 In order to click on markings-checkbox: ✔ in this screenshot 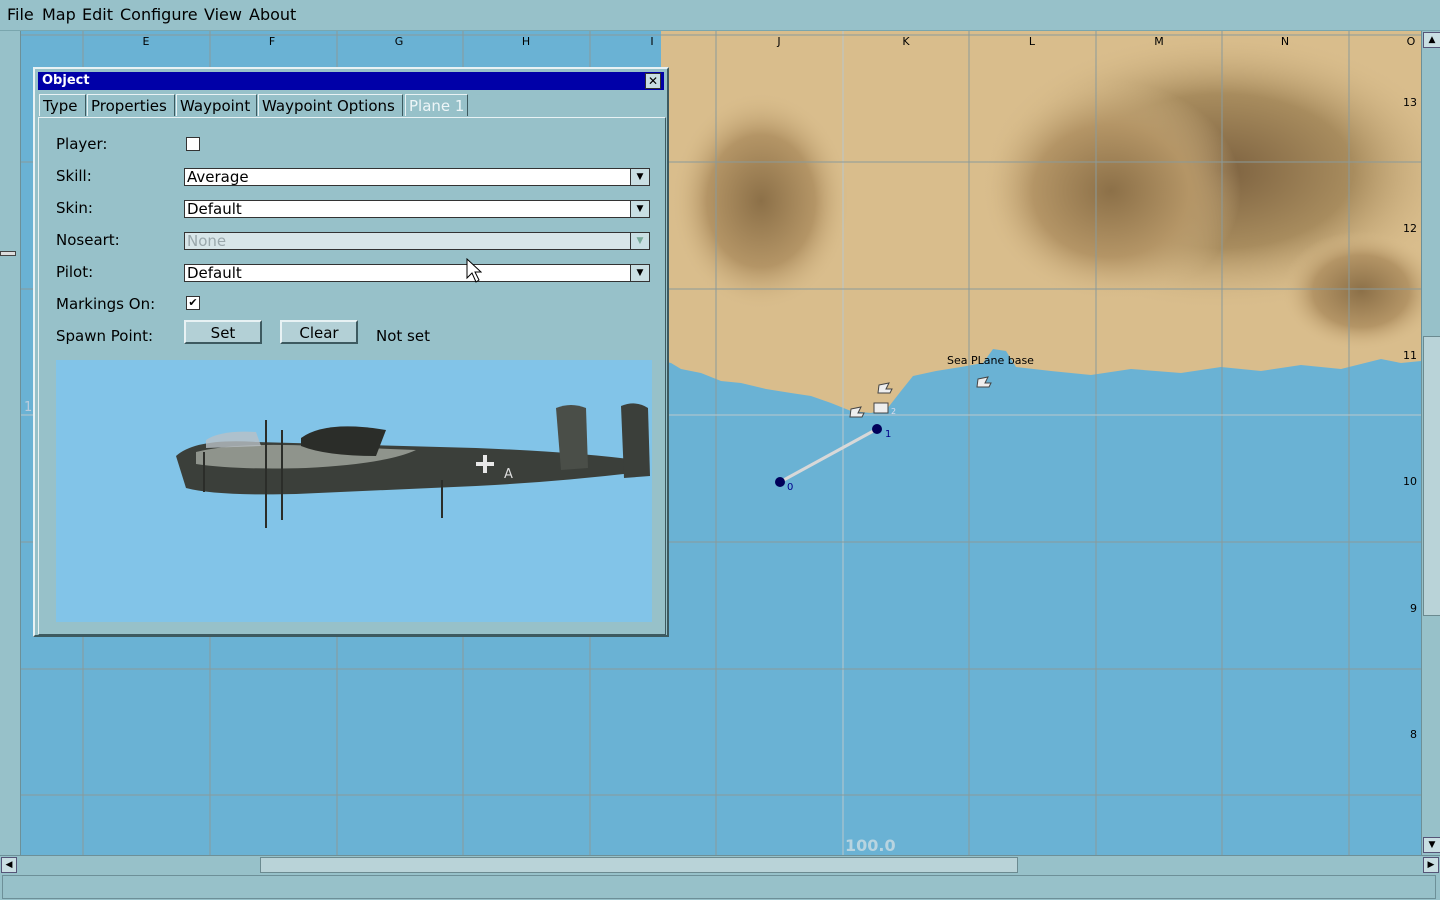, I will do `click(193, 303)`.